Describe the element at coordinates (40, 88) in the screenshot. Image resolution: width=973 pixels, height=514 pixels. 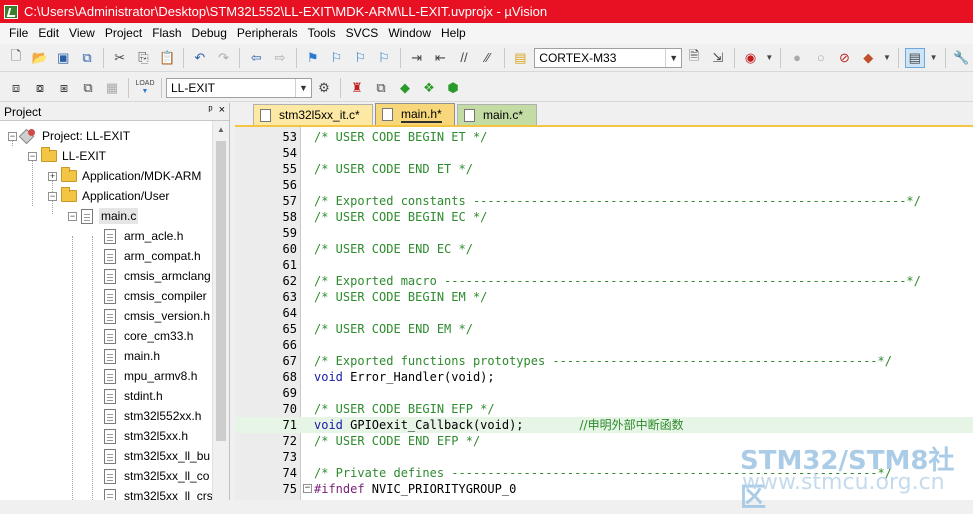
I see `build-icon: ⧇` at that location.